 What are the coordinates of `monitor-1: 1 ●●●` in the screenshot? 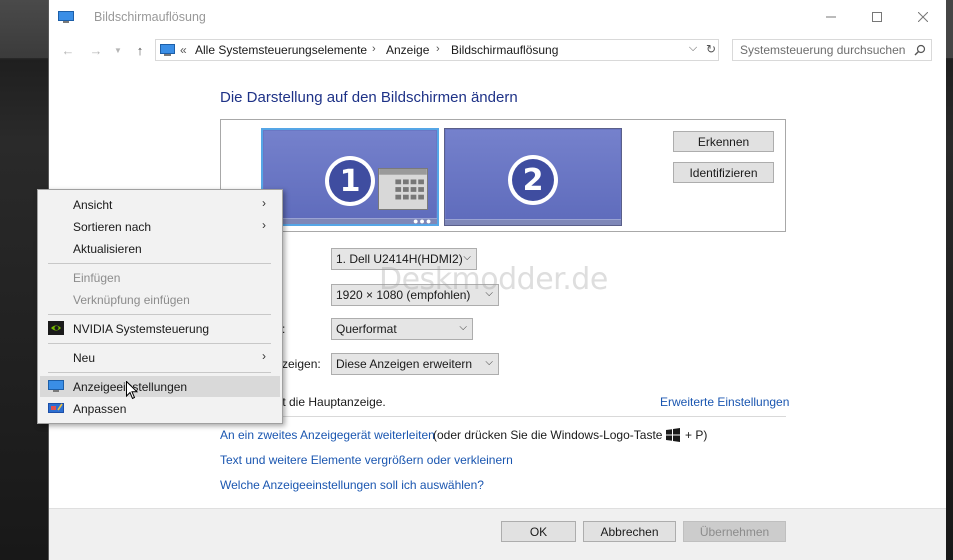 It's located at (350, 177).